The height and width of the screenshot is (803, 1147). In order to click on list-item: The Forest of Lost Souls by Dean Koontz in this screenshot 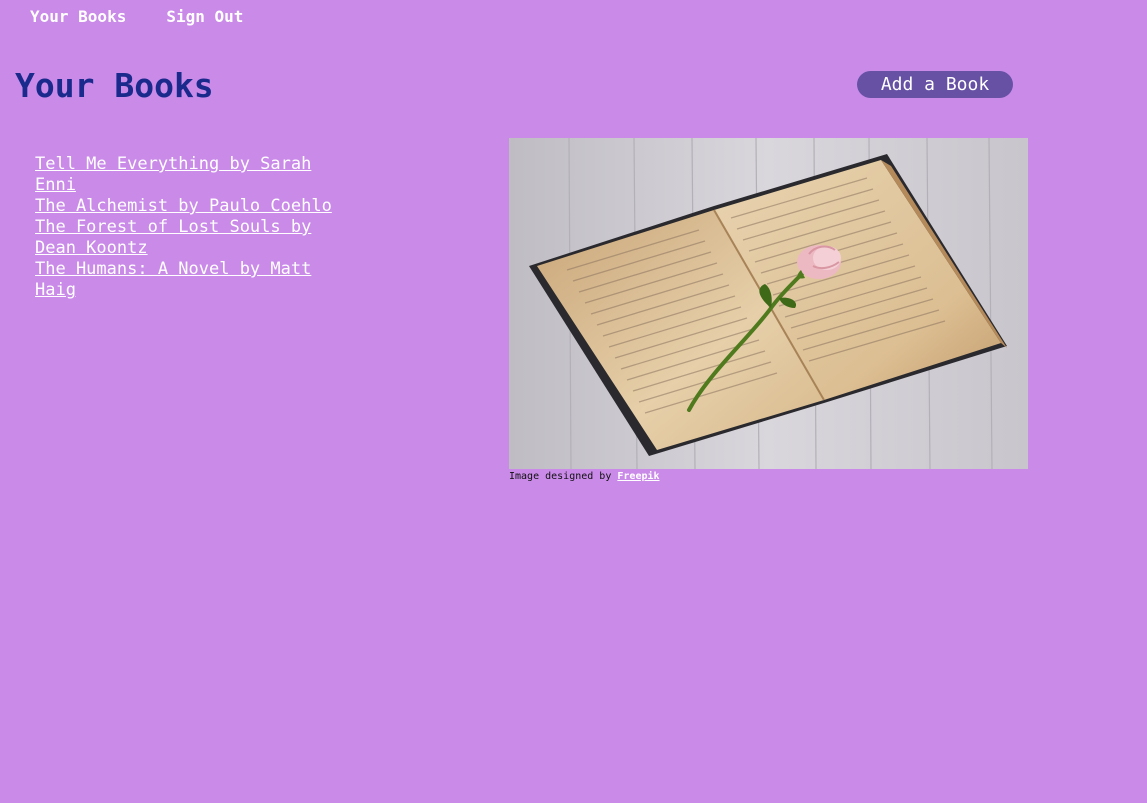, I will do `click(195, 238)`.